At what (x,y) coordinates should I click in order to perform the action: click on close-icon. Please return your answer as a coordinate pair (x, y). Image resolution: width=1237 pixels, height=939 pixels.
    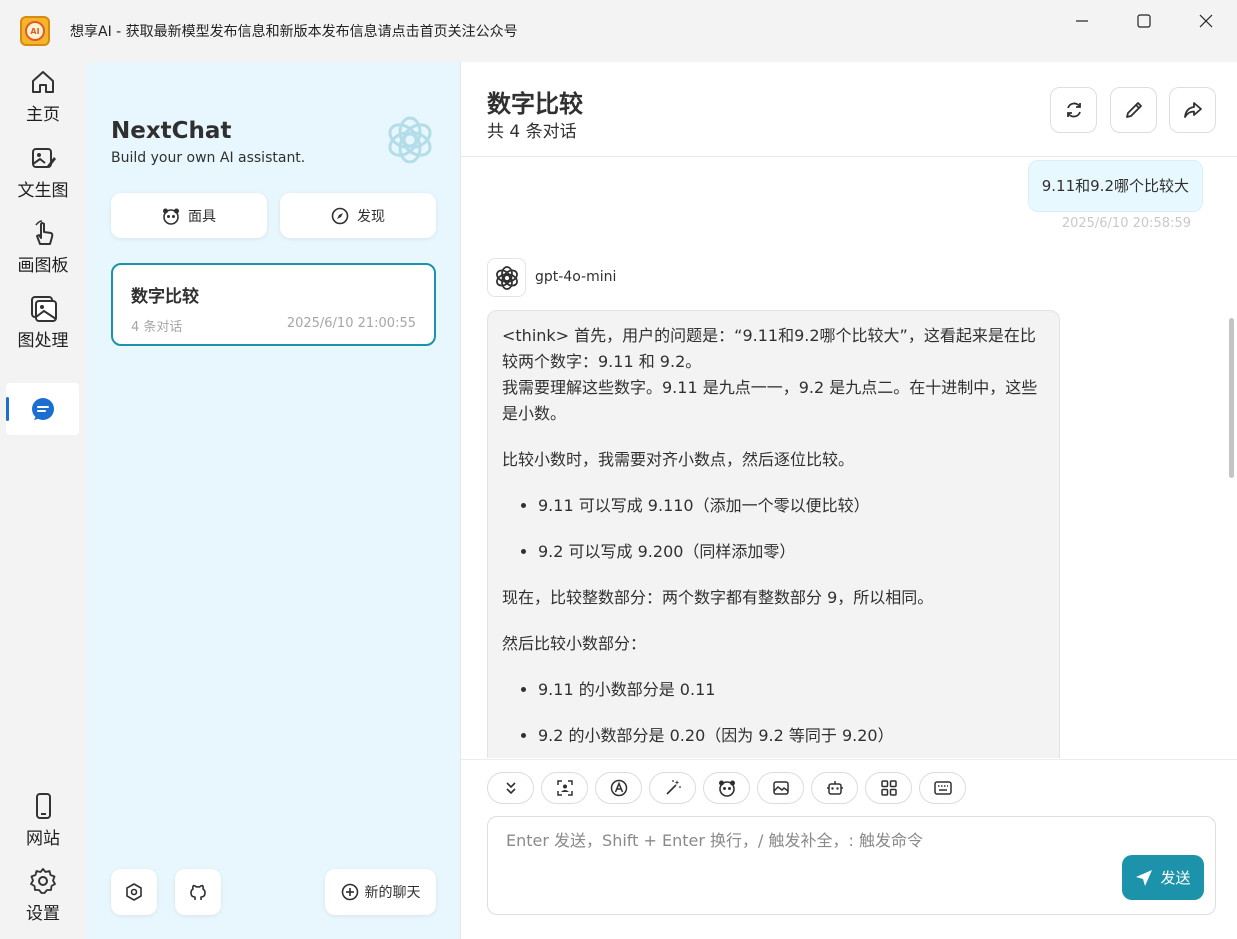
    Looking at the image, I should click on (1206, 21).